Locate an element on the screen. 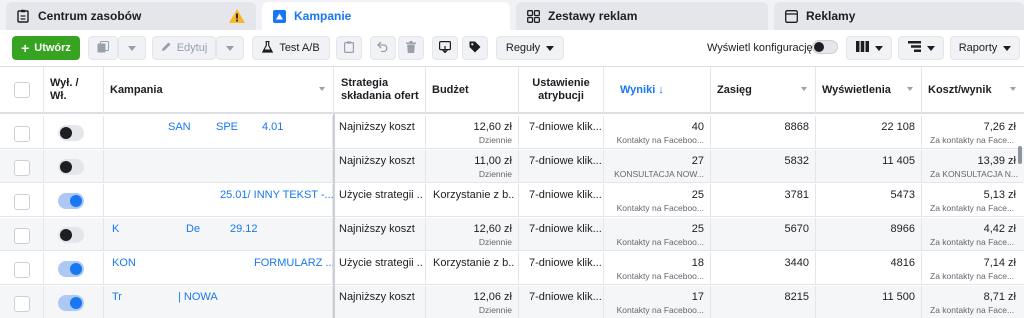  tag-icon is located at coordinates (475, 48).